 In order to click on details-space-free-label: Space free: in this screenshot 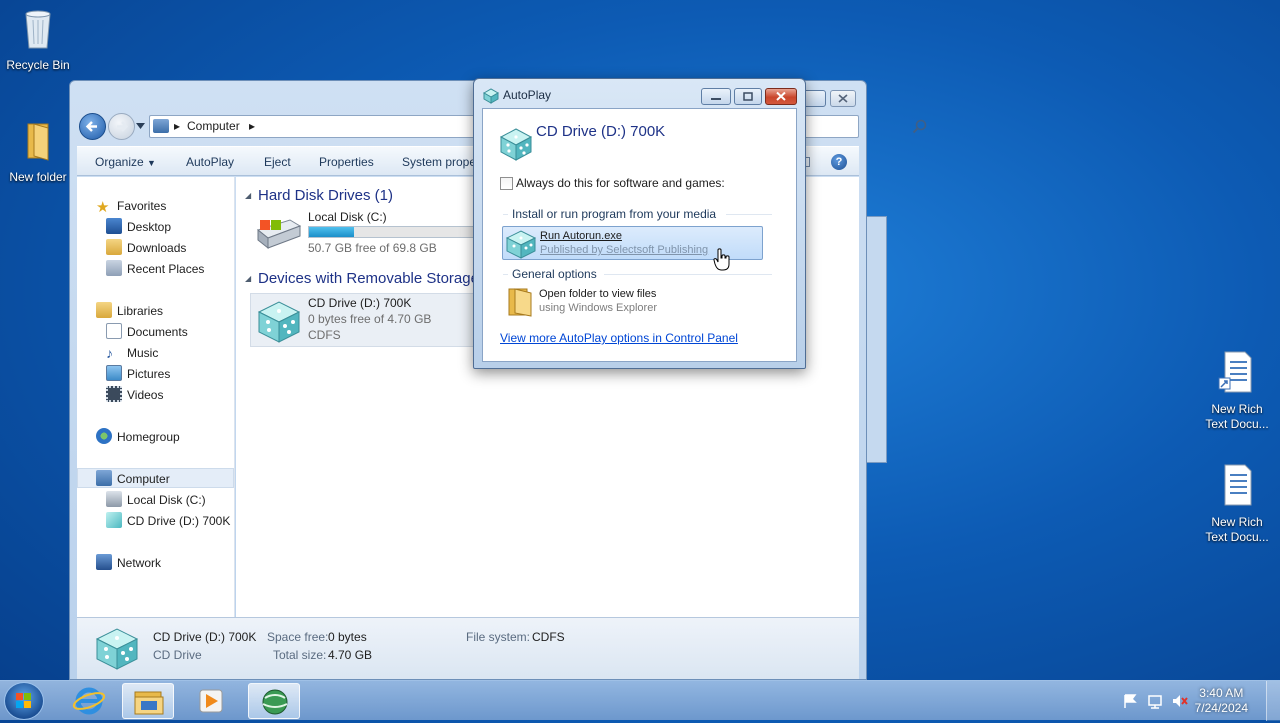, I will do `click(298, 637)`.